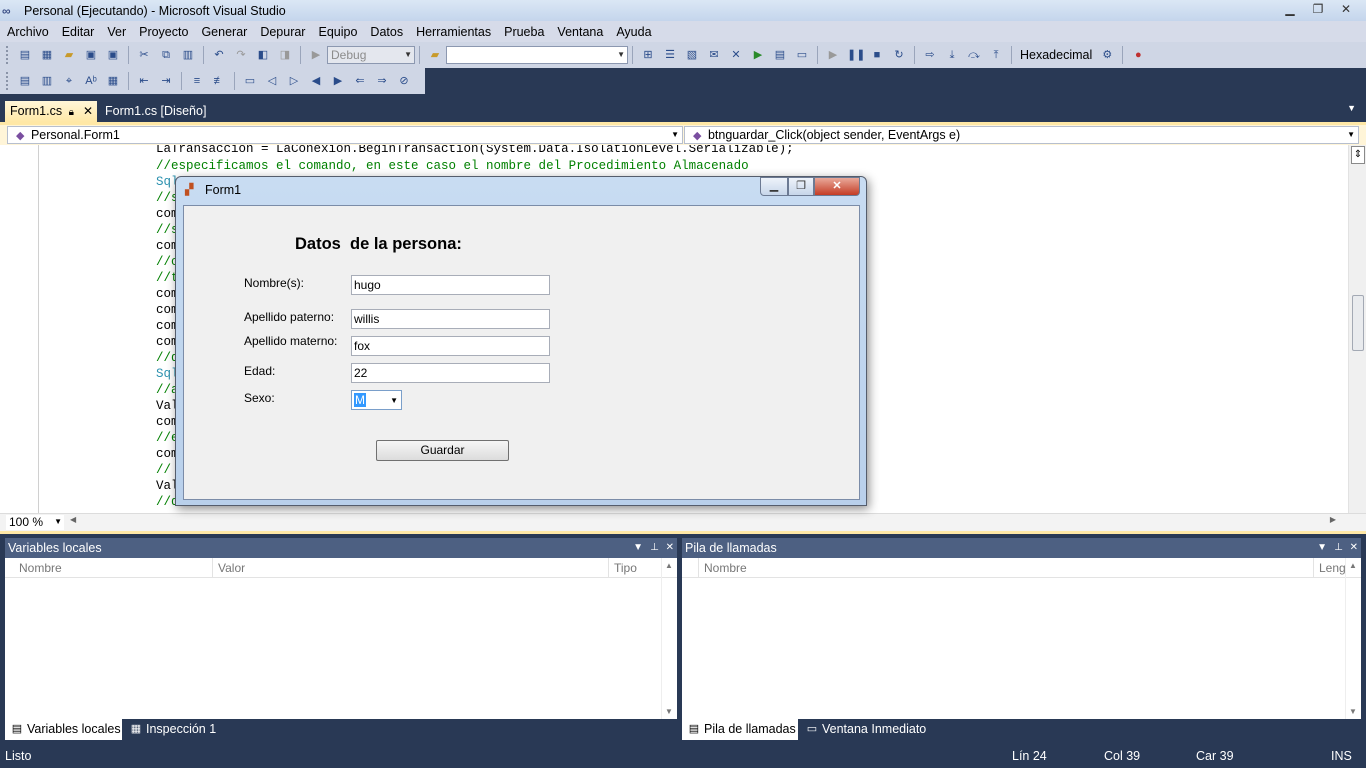  Describe the element at coordinates (714, 55) in the screenshot. I see `toolbox-icon: ✉` at that location.